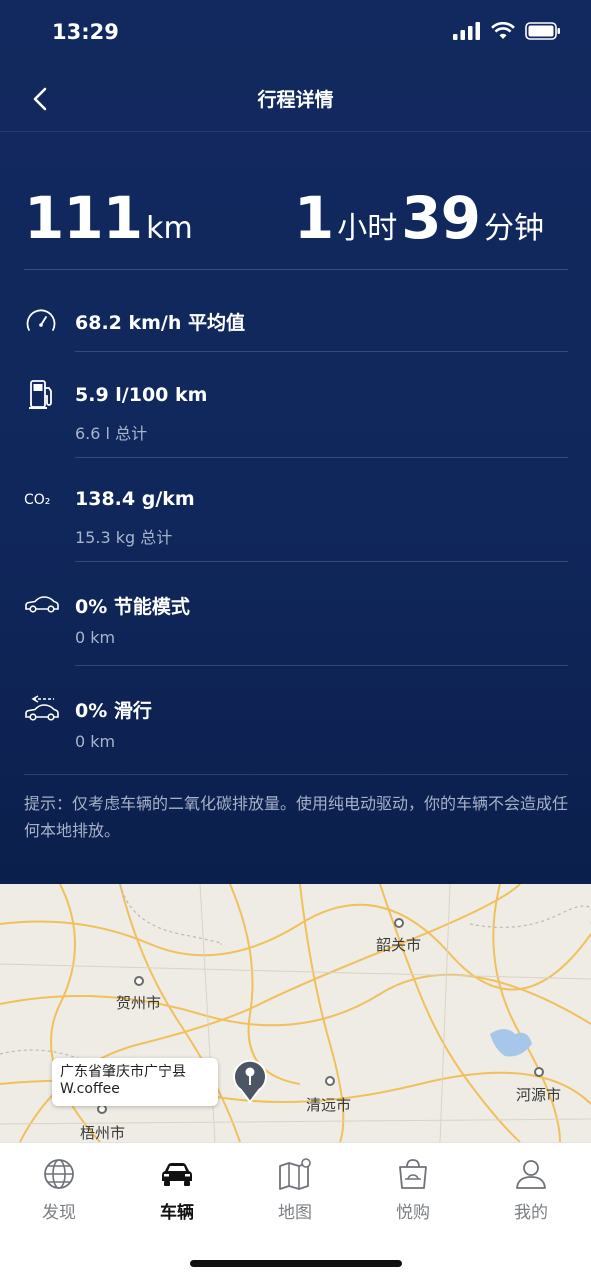 The height and width of the screenshot is (1280, 591). What do you see at coordinates (531, 1213) in the screenshot?
I see `tab-label: 我的` at bounding box center [531, 1213].